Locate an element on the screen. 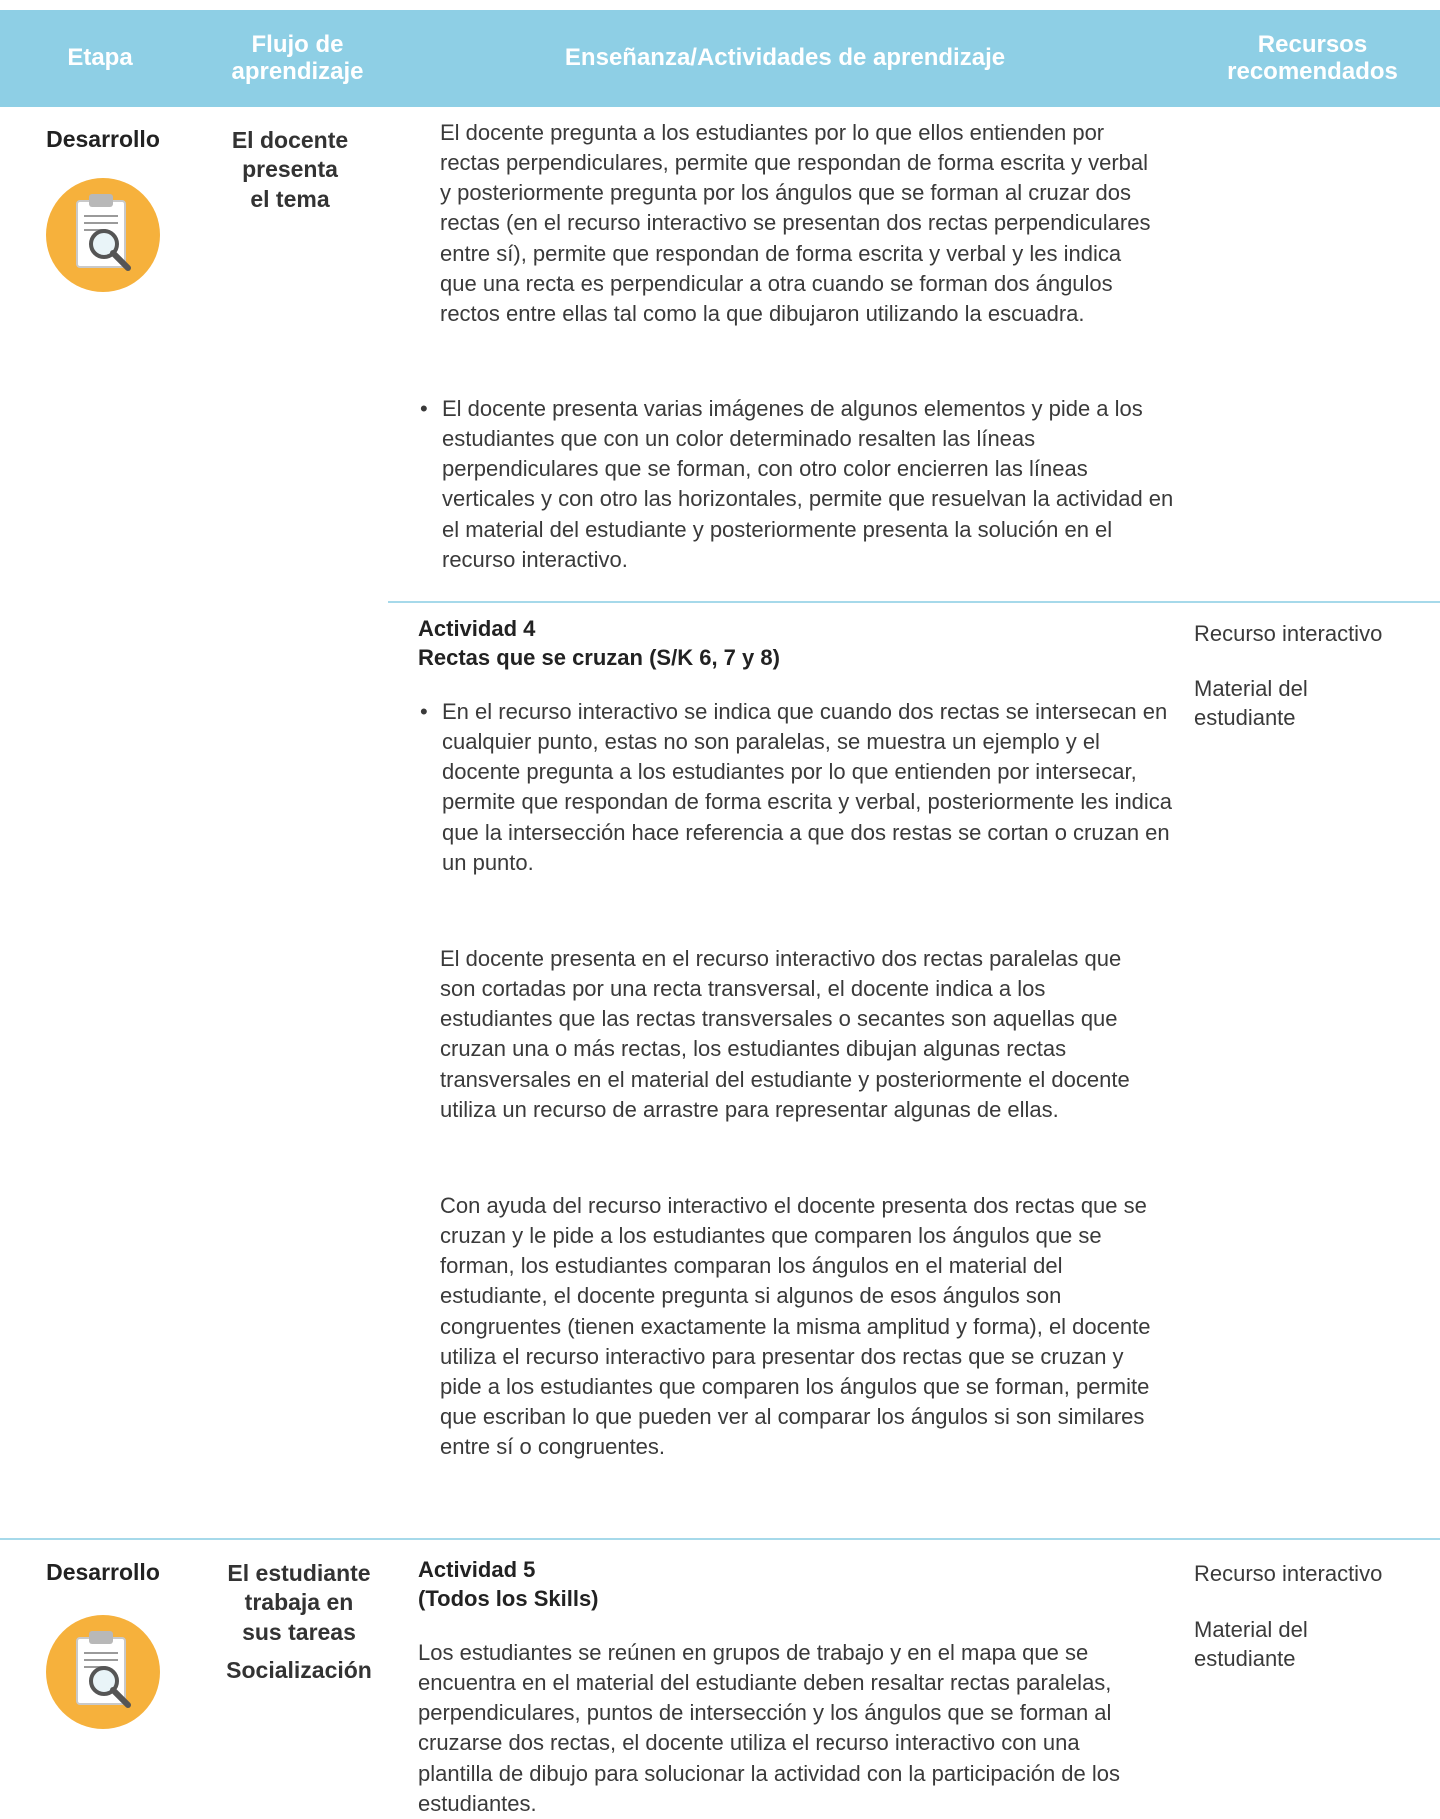 The height and width of the screenshot is (1819, 1440). activity-title: Actividad 5 is located at coordinates (477, 1569).